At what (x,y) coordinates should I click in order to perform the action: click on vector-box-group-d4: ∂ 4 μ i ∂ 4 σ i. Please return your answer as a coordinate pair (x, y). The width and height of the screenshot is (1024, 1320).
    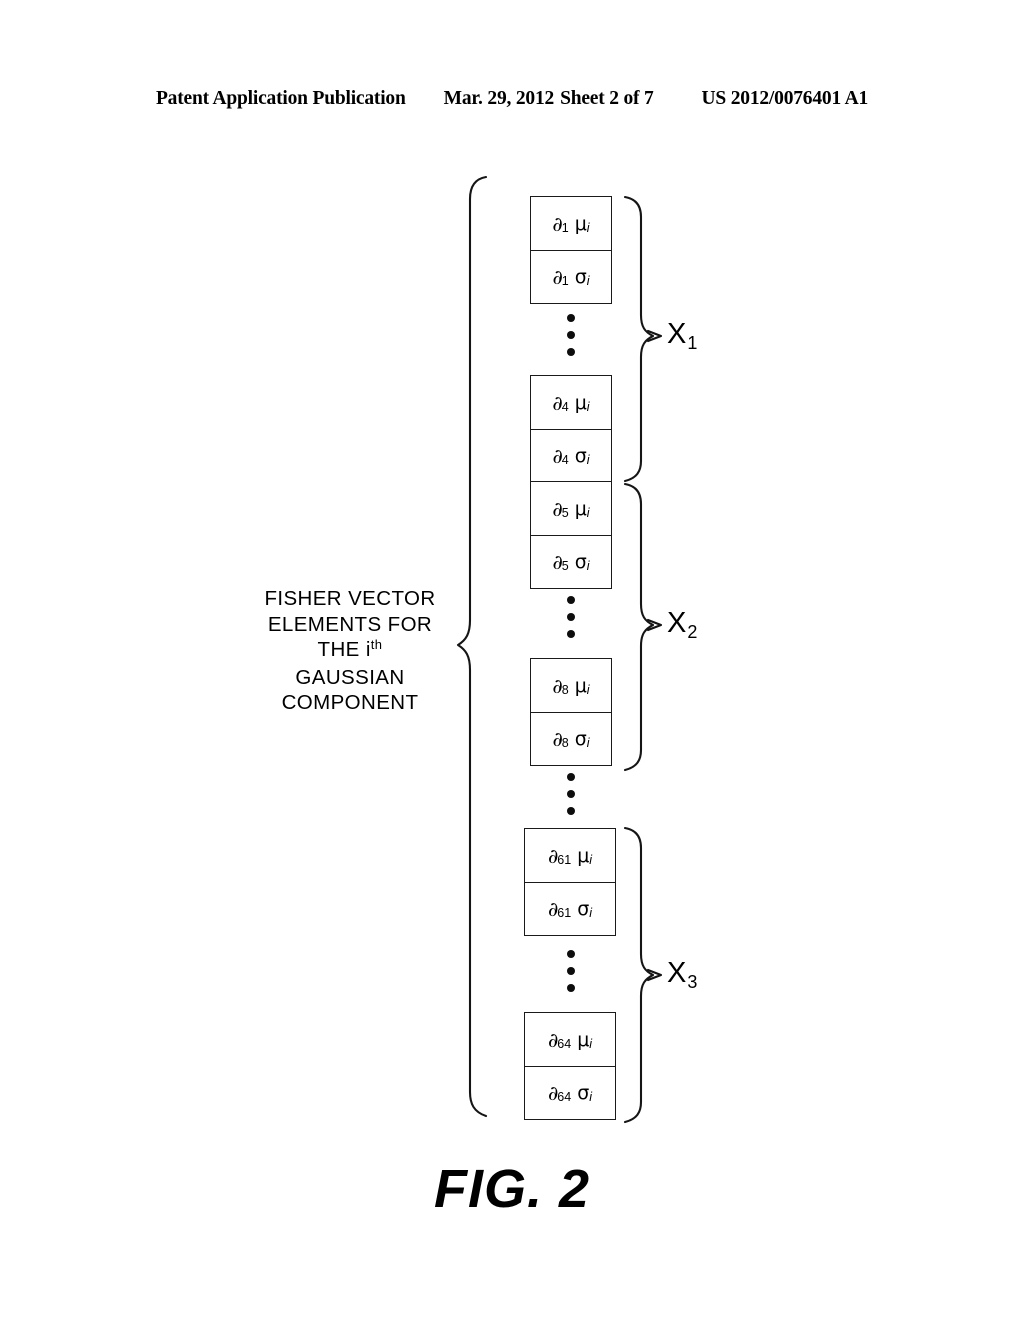
    Looking at the image, I should click on (571, 429).